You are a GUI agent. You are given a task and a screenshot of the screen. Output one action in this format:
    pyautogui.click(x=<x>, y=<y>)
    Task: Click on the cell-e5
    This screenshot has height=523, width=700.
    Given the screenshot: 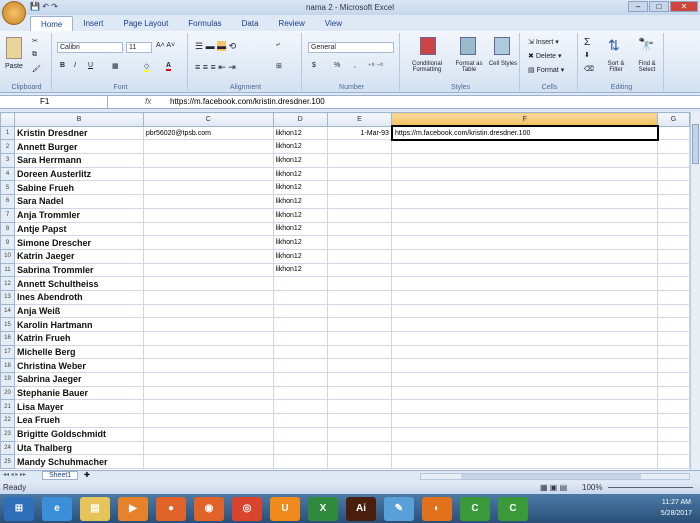 What is the action you would take?
    pyautogui.click(x=359, y=188)
    